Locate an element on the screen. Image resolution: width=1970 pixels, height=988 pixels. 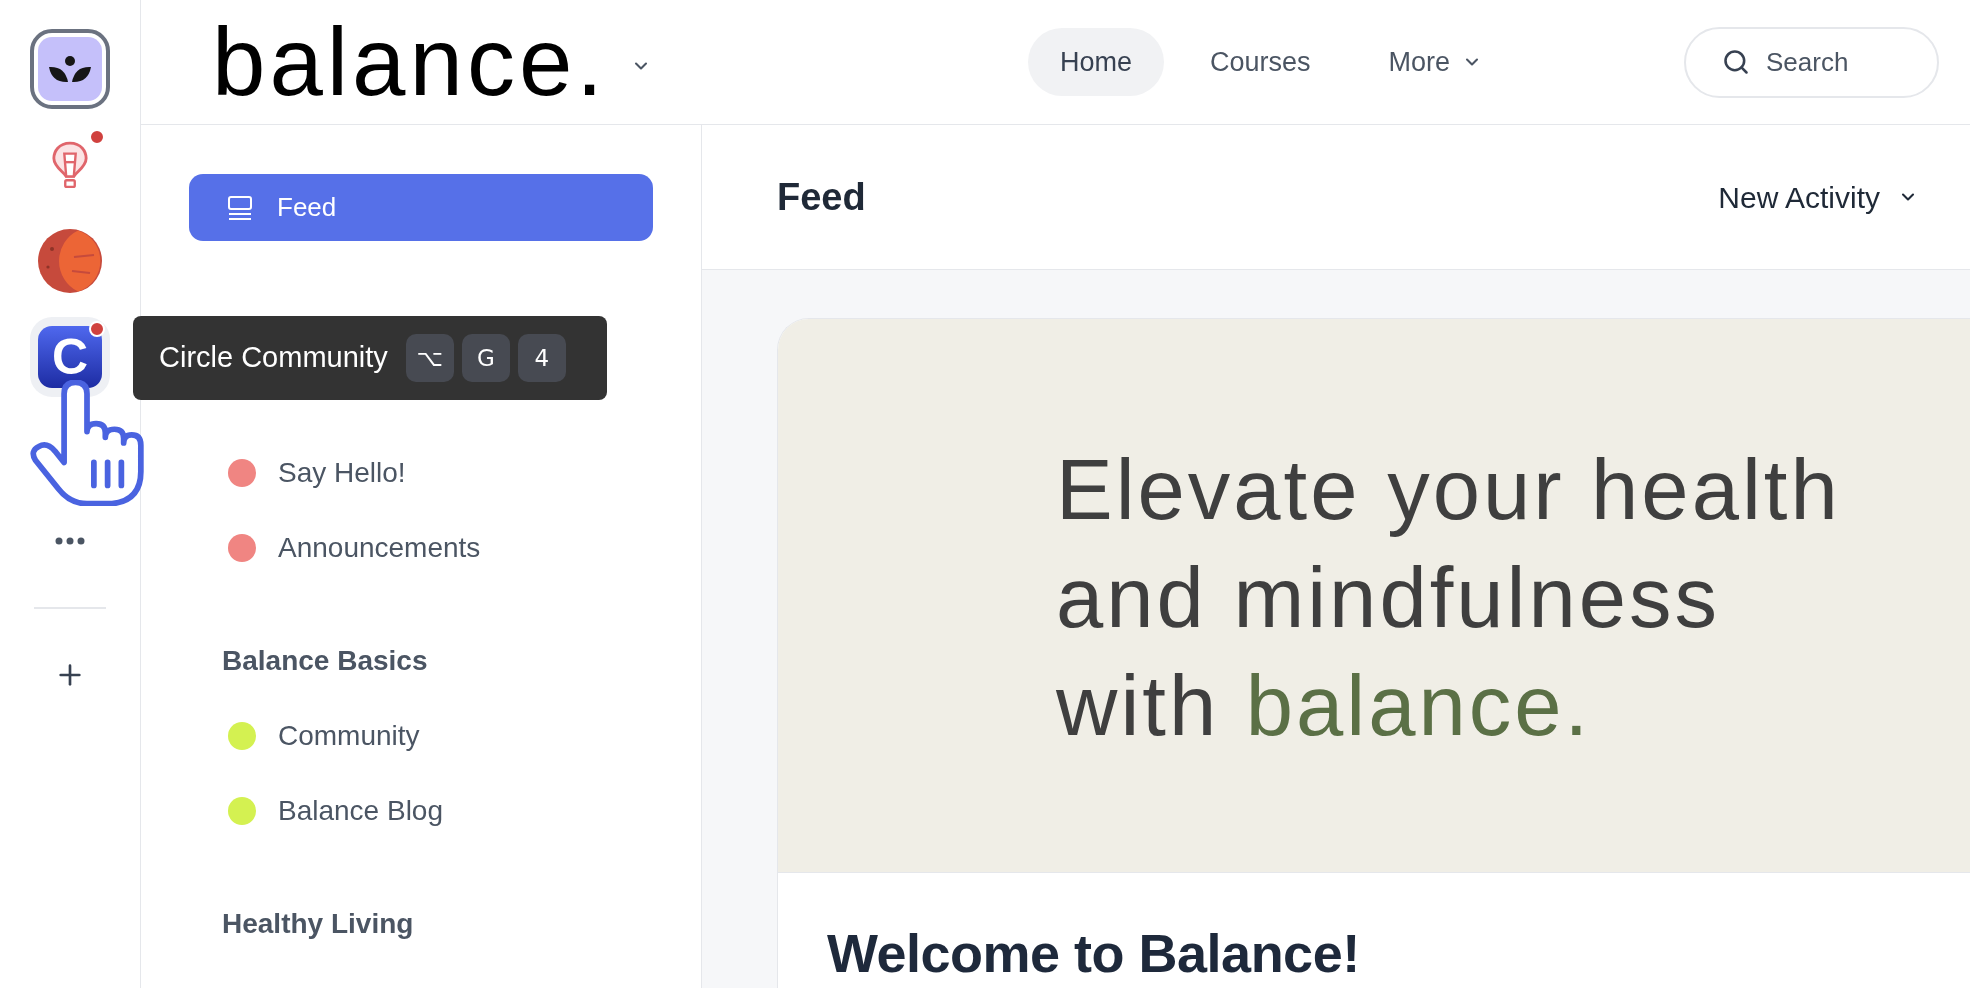
section-heading: Balance Basics is located at coordinates (325, 660).